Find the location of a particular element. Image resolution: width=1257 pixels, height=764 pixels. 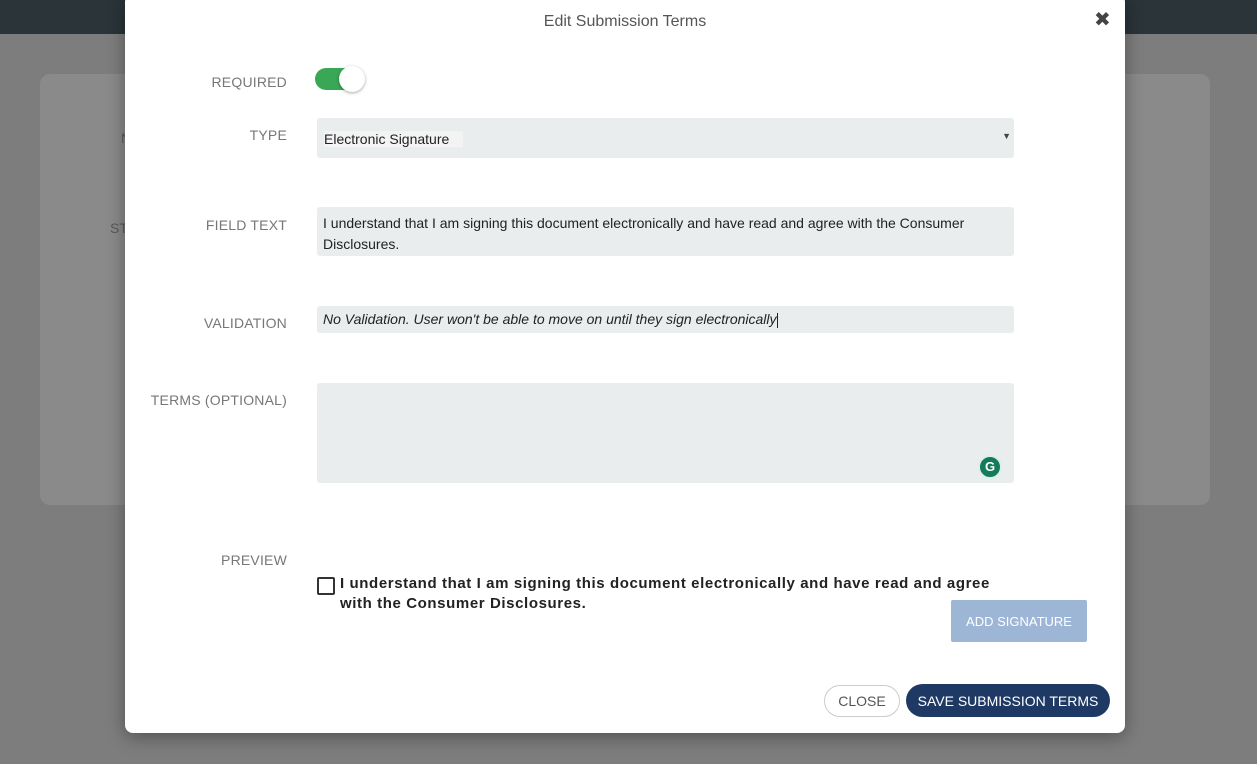

type-select: Electronic Signature ▼ is located at coordinates (665, 138).